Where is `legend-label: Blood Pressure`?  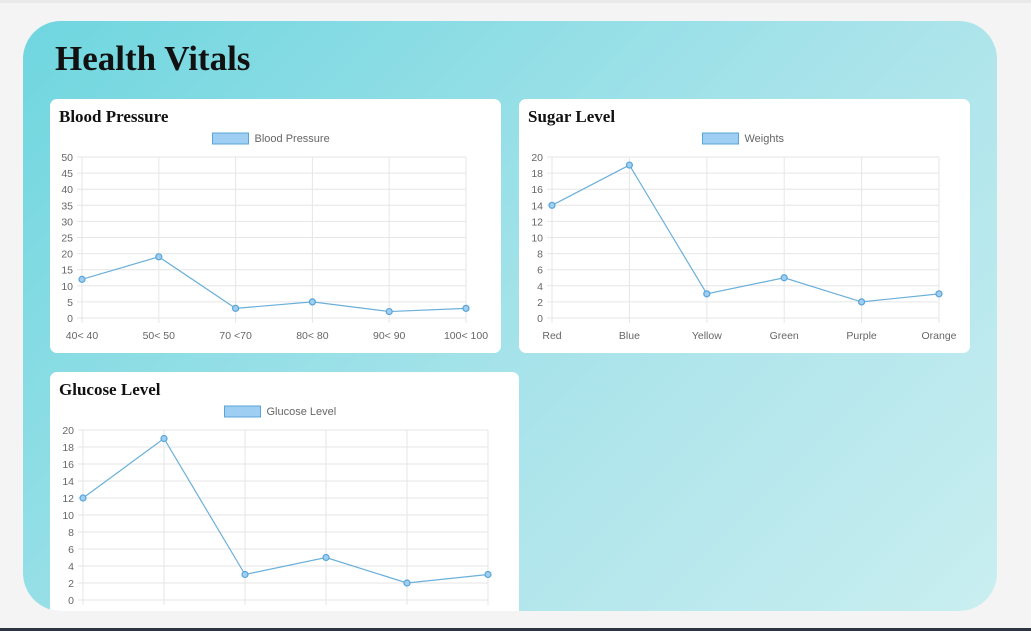
legend-label: Blood Pressure is located at coordinates (292, 139).